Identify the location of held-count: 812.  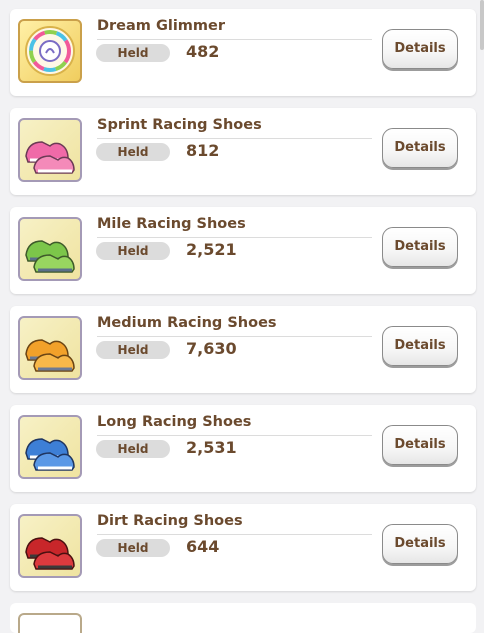
(203, 150).